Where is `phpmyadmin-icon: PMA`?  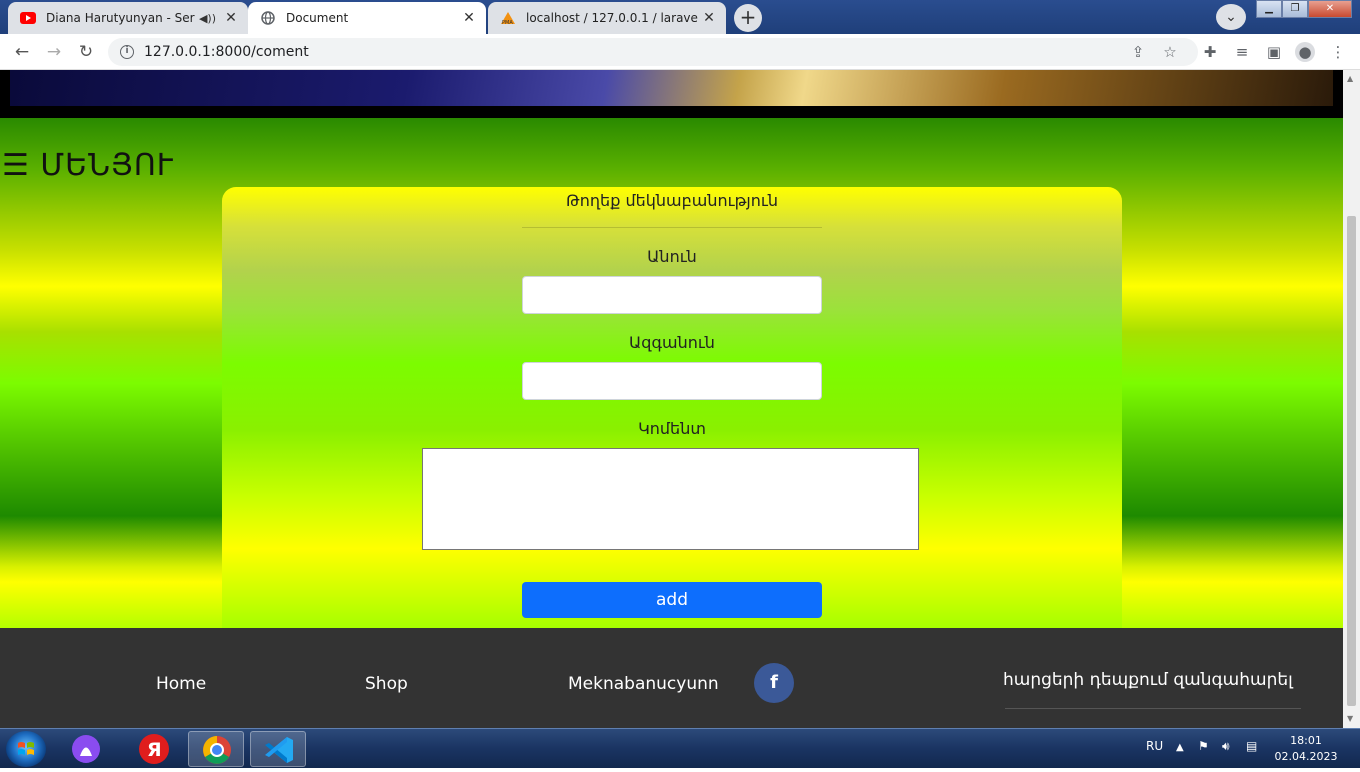
phpmyadmin-icon: PMA is located at coordinates (508, 18).